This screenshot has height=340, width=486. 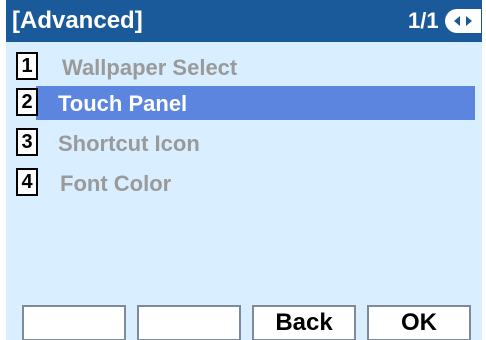 I want to click on menu-item-number: 1, so click(x=27, y=66).